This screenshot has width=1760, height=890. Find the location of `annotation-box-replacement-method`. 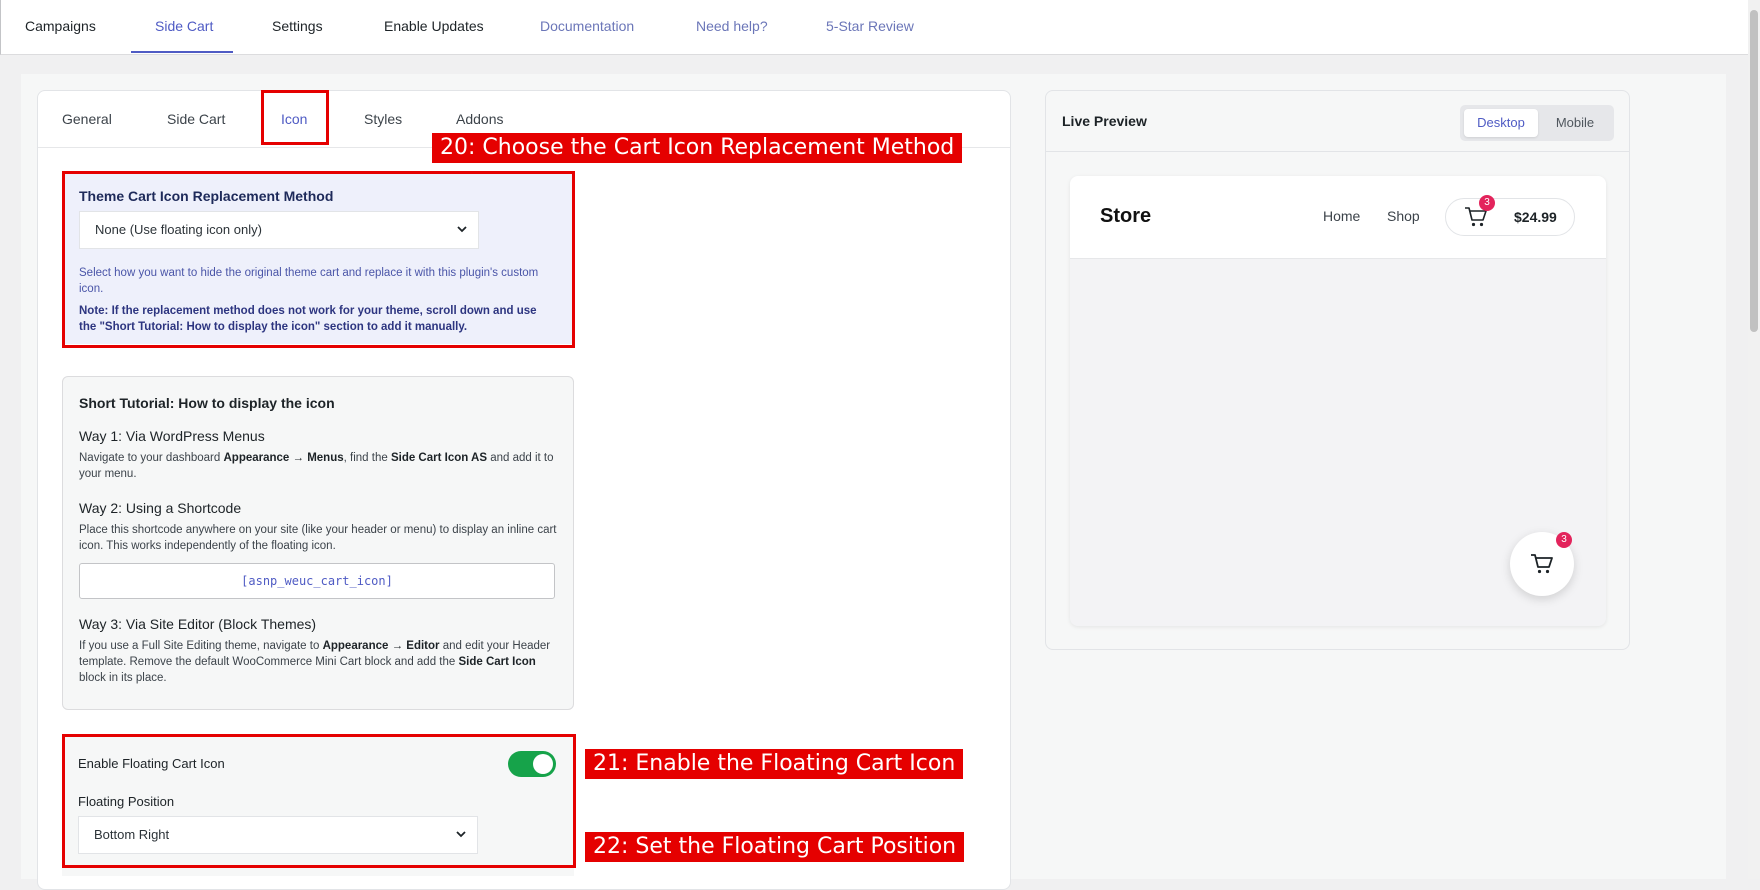

annotation-box-replacement-method is located at coordinates (318, 259).